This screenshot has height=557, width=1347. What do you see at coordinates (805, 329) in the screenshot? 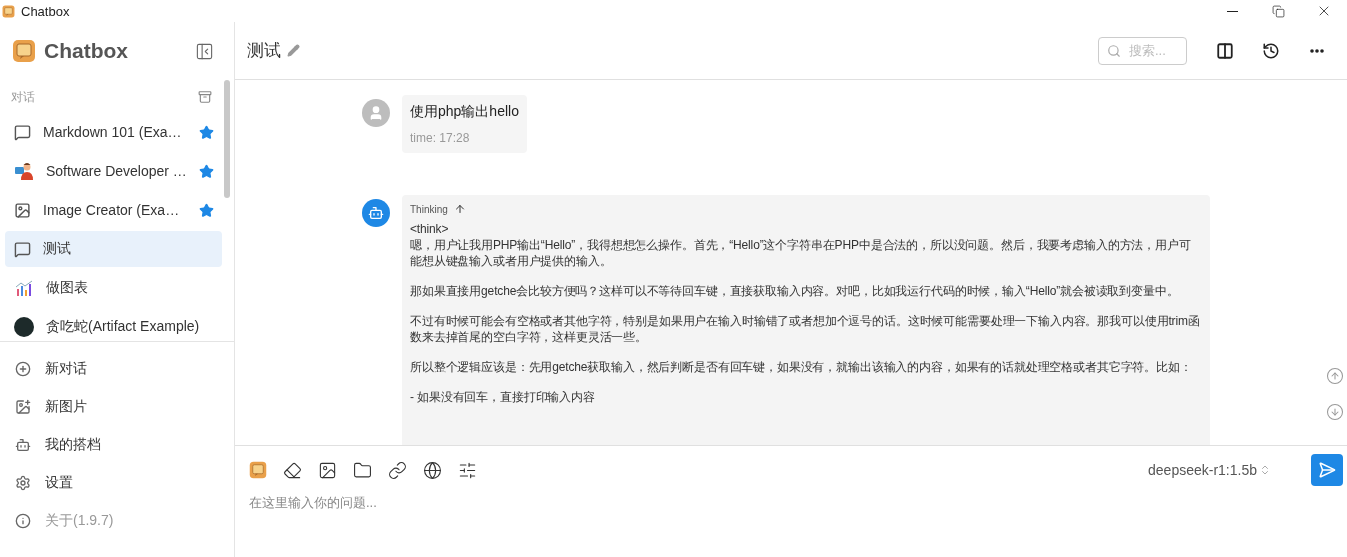
I see `message-paragraph: 不过有时候可能会有空格或者其他字符，特别是如果用户在输入时输错了或者想加个逗号的话。这时候可能需要处理一下输入内容。那我可以使用trim函数来去掉首尾的空白字符，这样更灵活一些。` at bounding box center [805, 329].